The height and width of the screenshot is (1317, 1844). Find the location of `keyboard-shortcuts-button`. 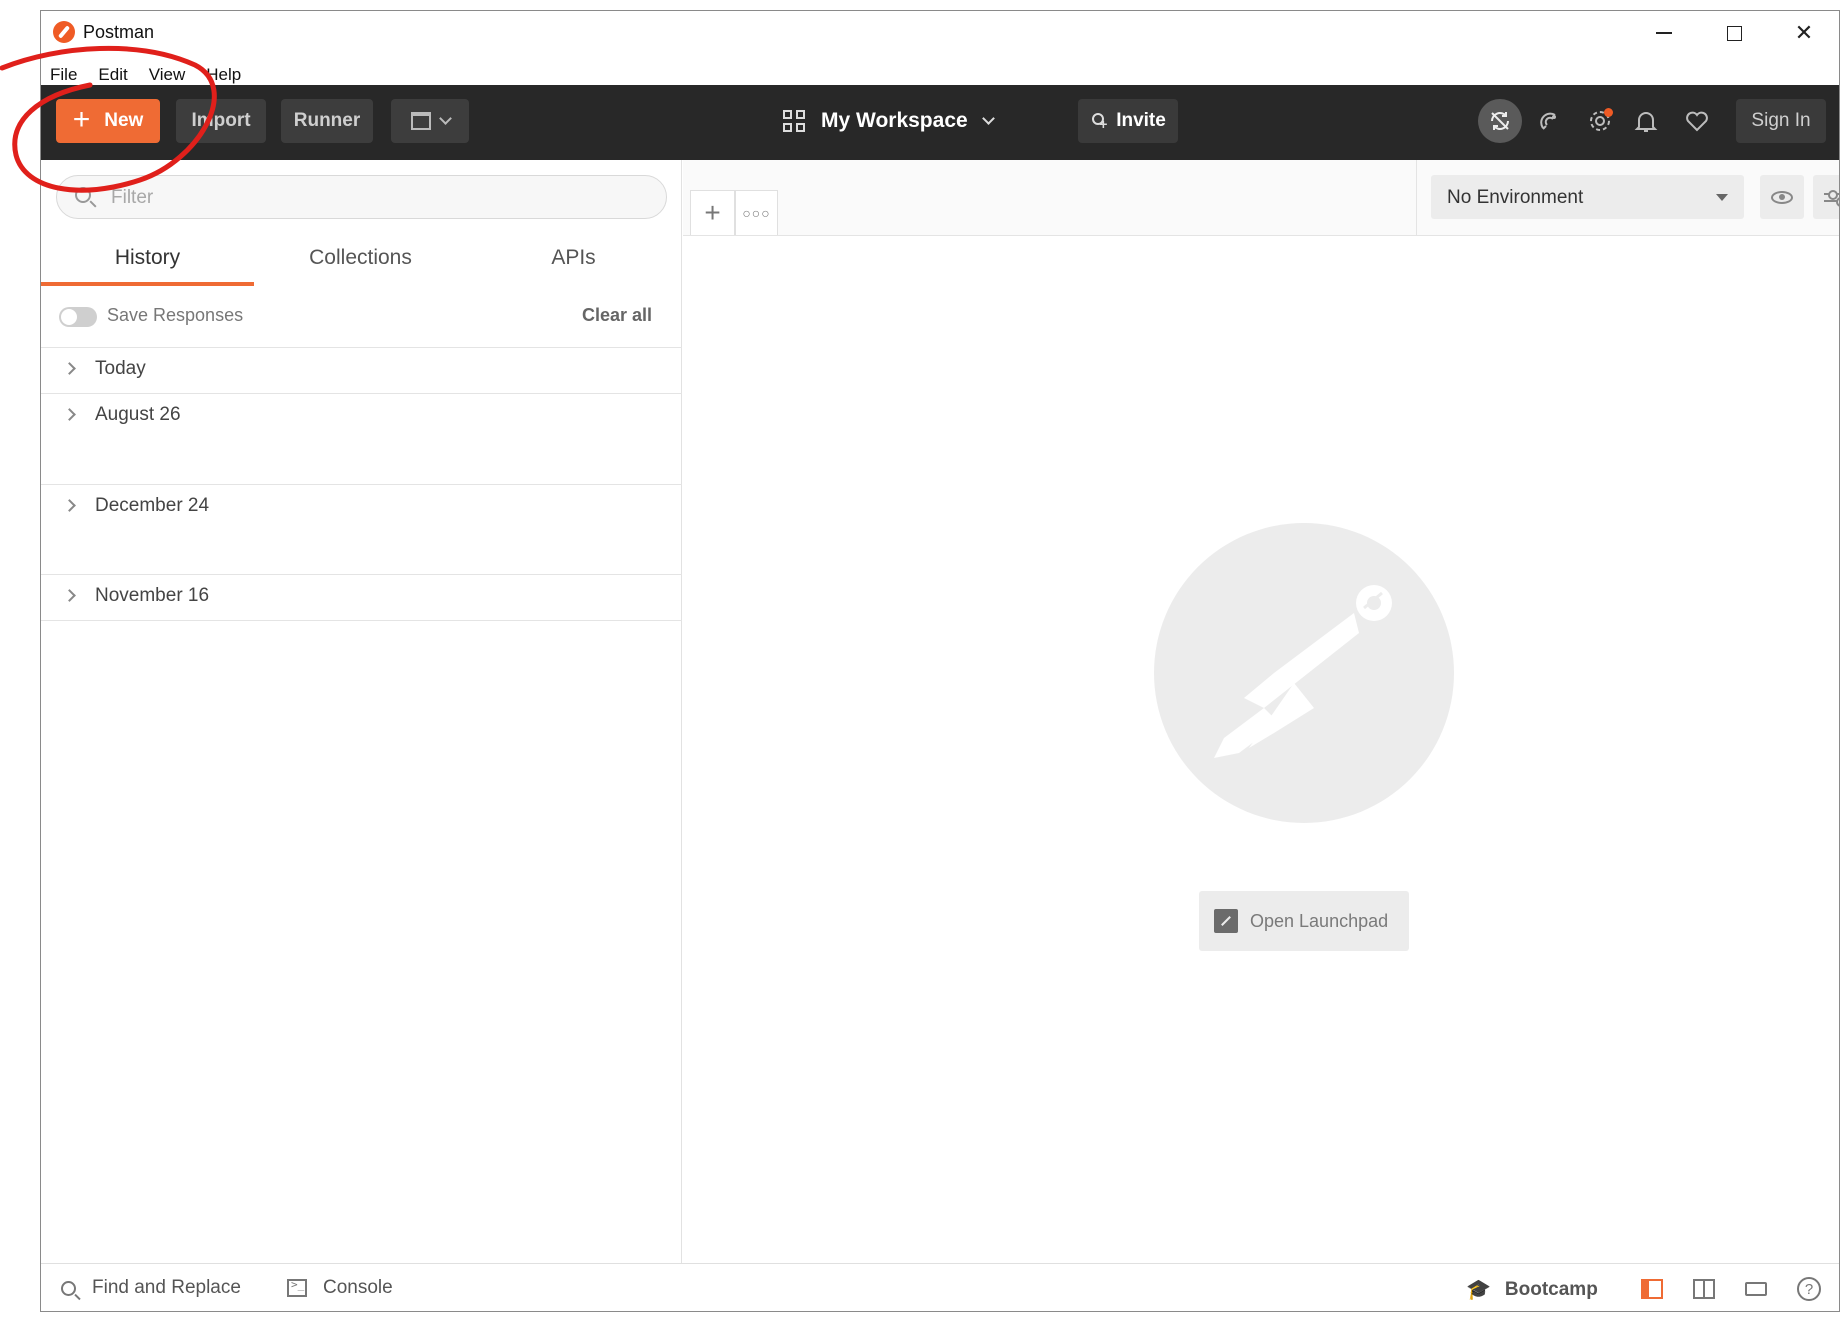

keyboard-shortcuts-button is located at coordinates (1756, 1289).